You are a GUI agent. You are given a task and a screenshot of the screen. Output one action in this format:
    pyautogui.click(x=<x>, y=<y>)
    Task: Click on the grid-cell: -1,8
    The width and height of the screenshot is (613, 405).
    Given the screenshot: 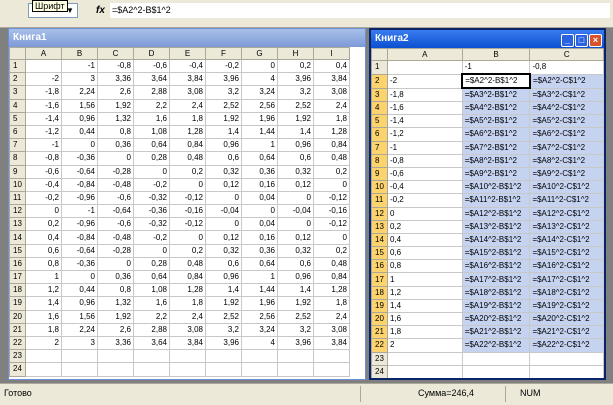 What is the action you would take?
    pyautogui.click(x=424, y=94)
    